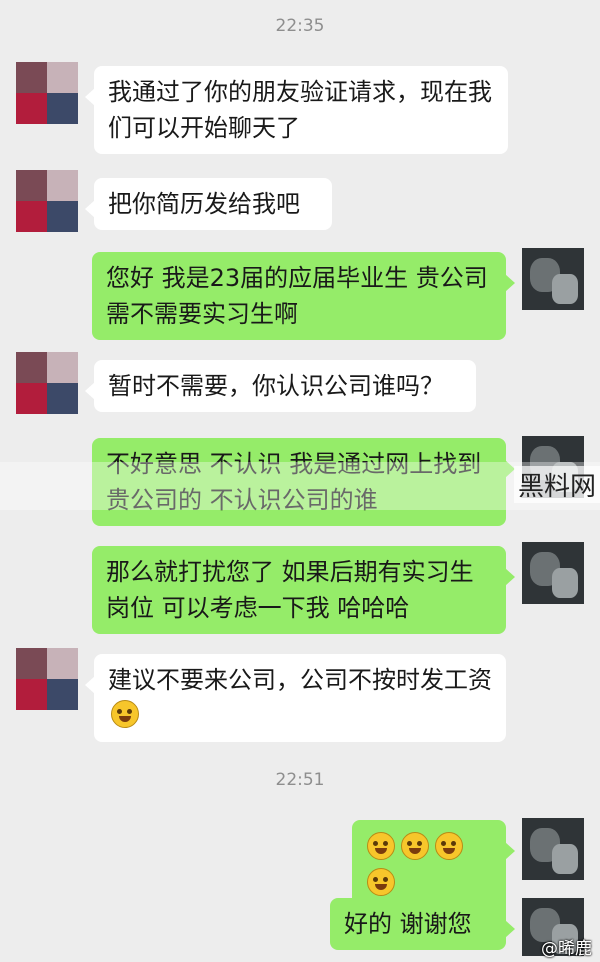 The height and width of the screenshot is (962, 600). Describe the element at coordinates (300, 680) in the screenshot. I see `message-text: 建议不要来公司，公司不按时发工资` at that location.